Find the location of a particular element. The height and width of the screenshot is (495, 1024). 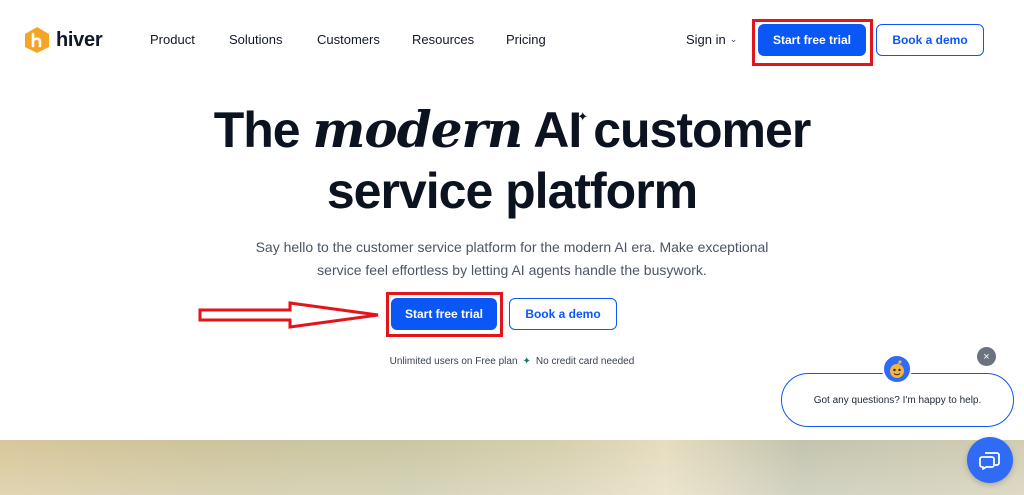

chevron-down-icon: ⌄ is located at coordinates (733, 39).